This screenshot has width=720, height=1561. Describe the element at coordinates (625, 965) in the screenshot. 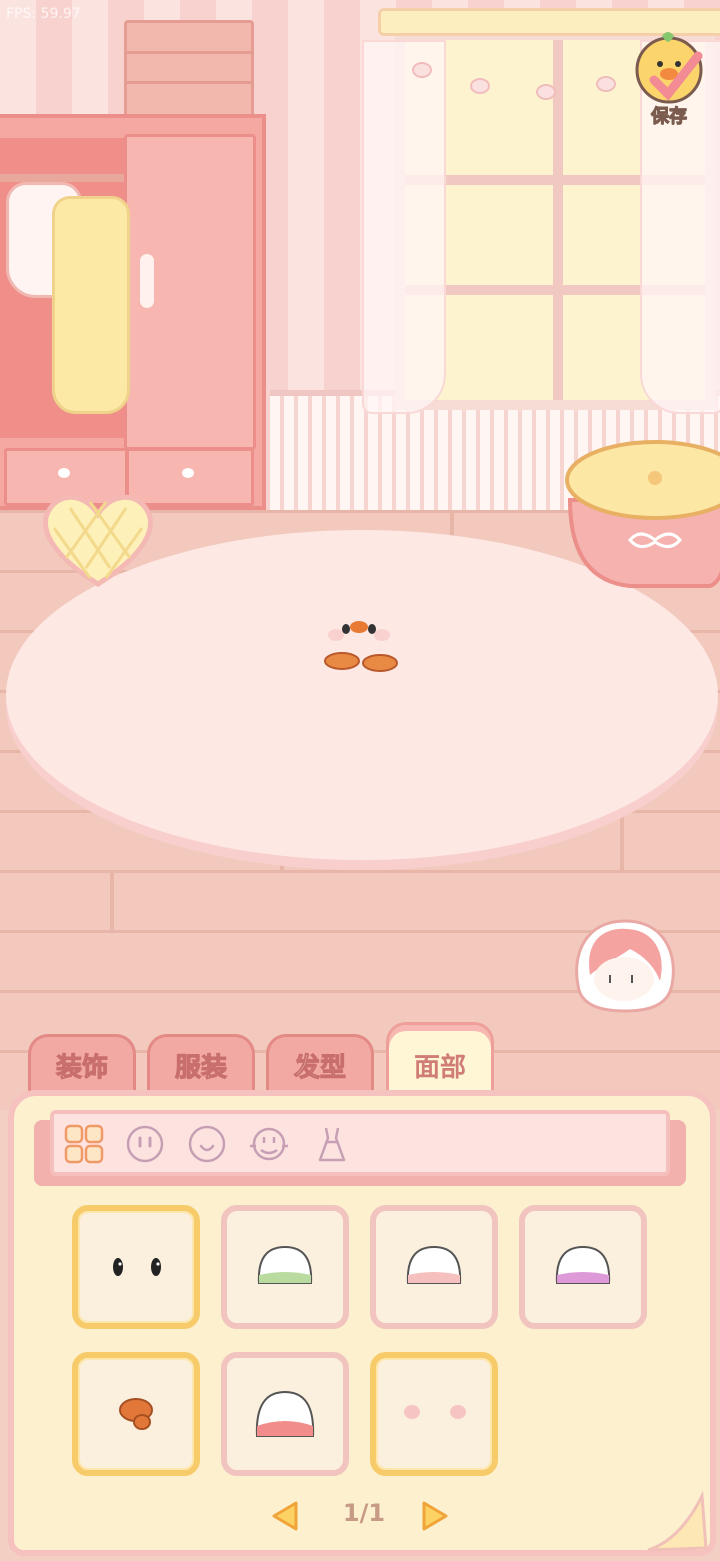

I see `npc-avatar` at that location.